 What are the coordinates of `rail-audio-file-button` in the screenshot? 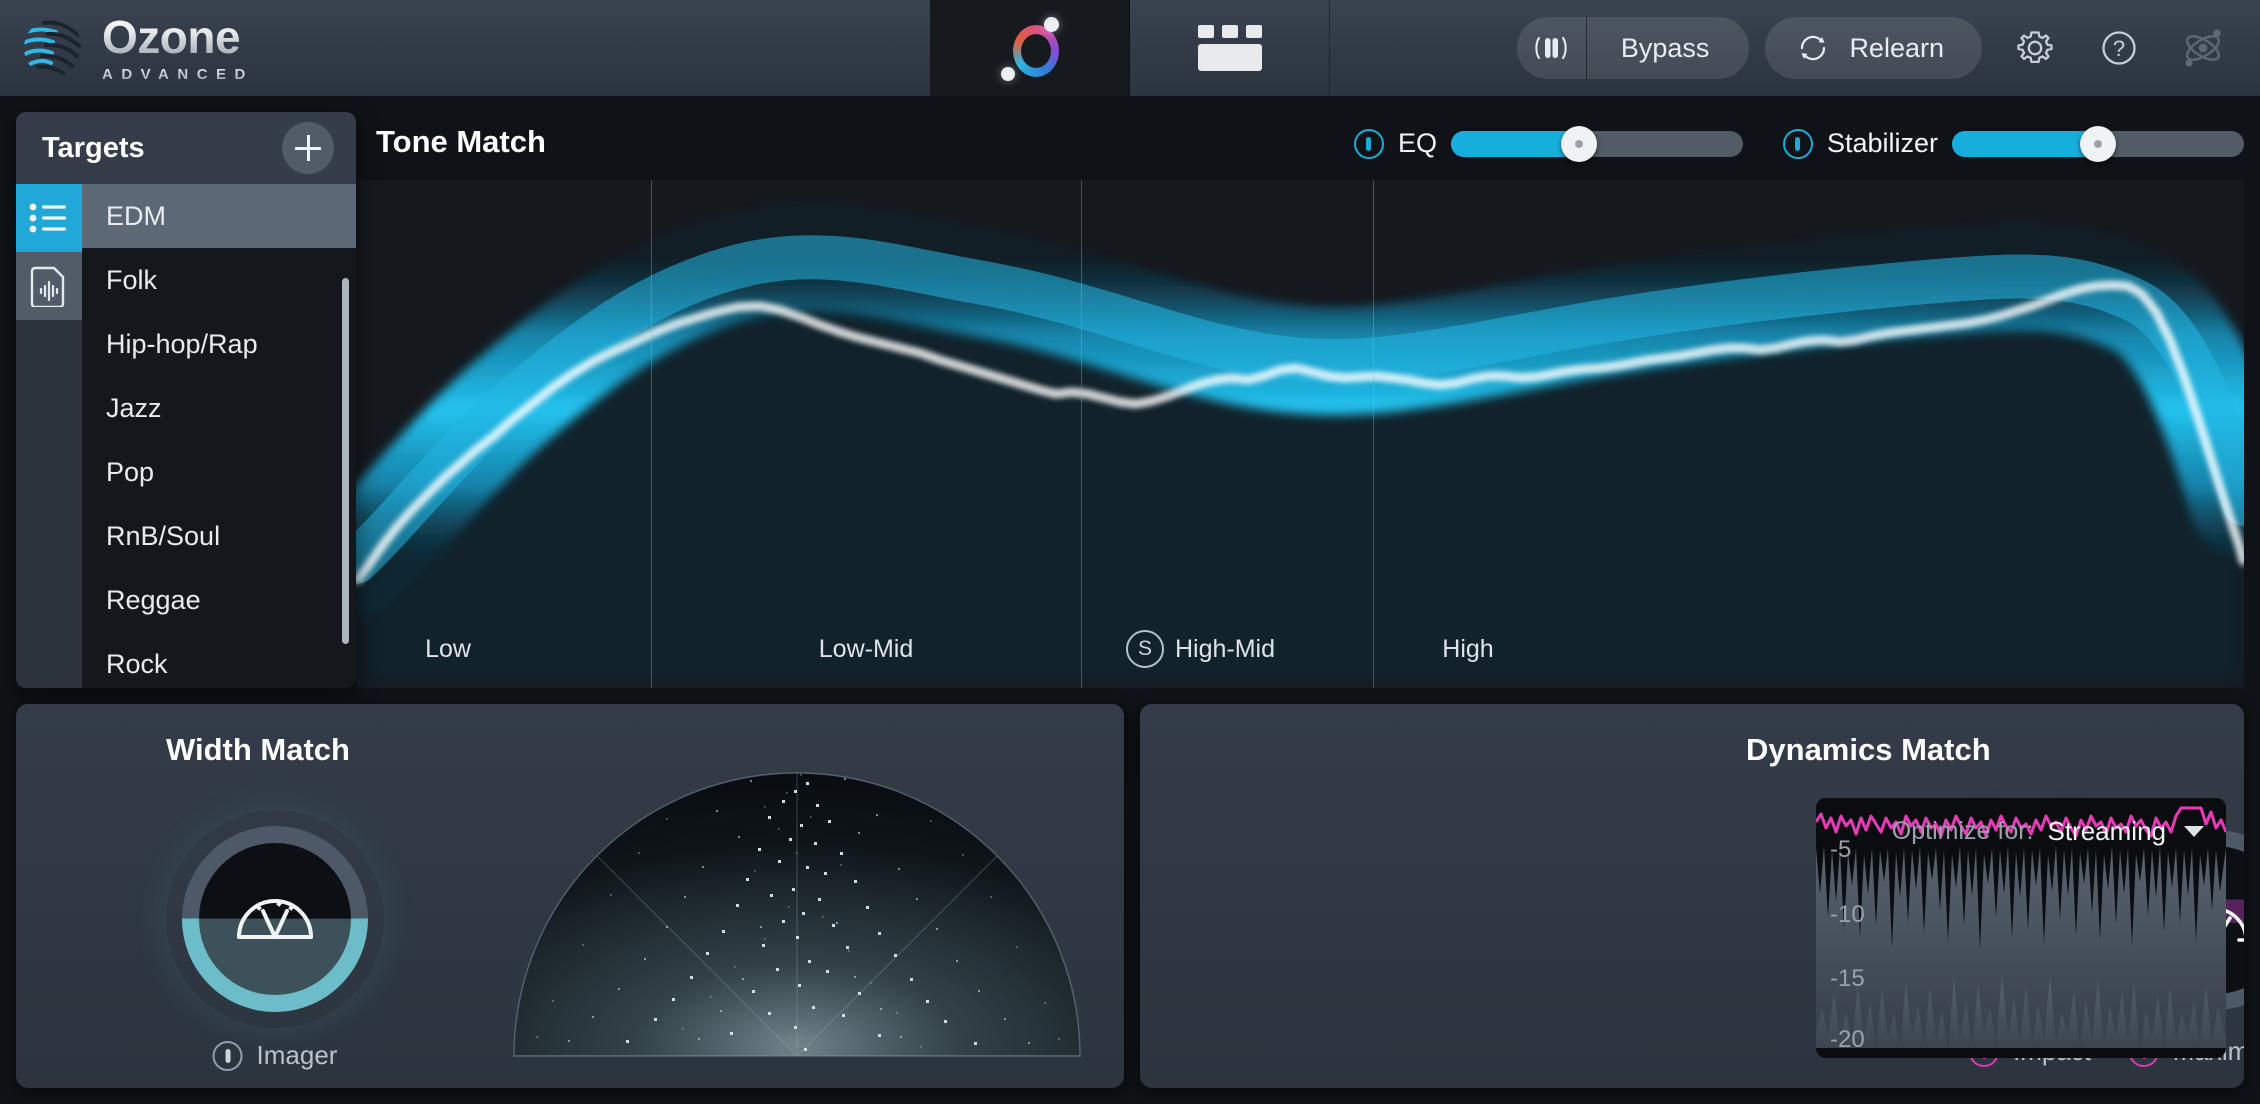 It's located at (49, 286).